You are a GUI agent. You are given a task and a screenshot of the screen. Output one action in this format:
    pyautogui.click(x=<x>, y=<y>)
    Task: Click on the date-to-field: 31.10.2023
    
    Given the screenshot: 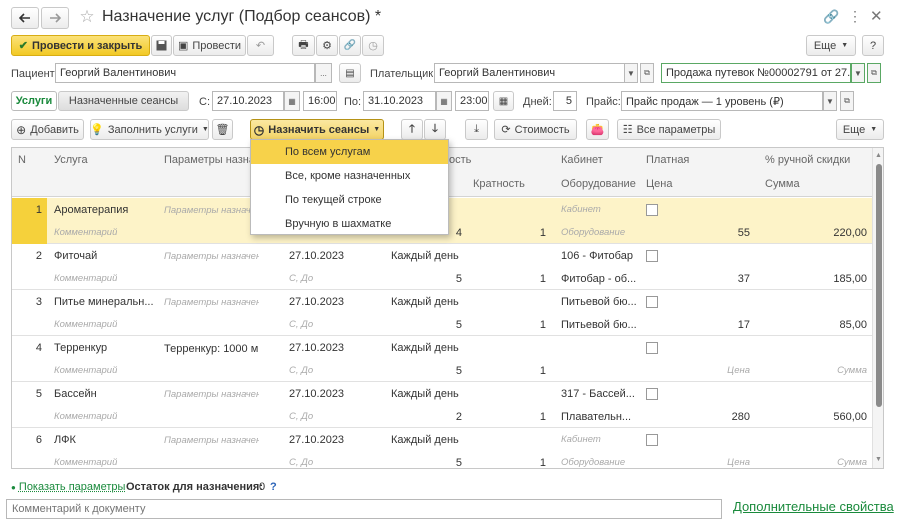 What is the action you would take?
    pyautogui.click(x=399, y=101)
    